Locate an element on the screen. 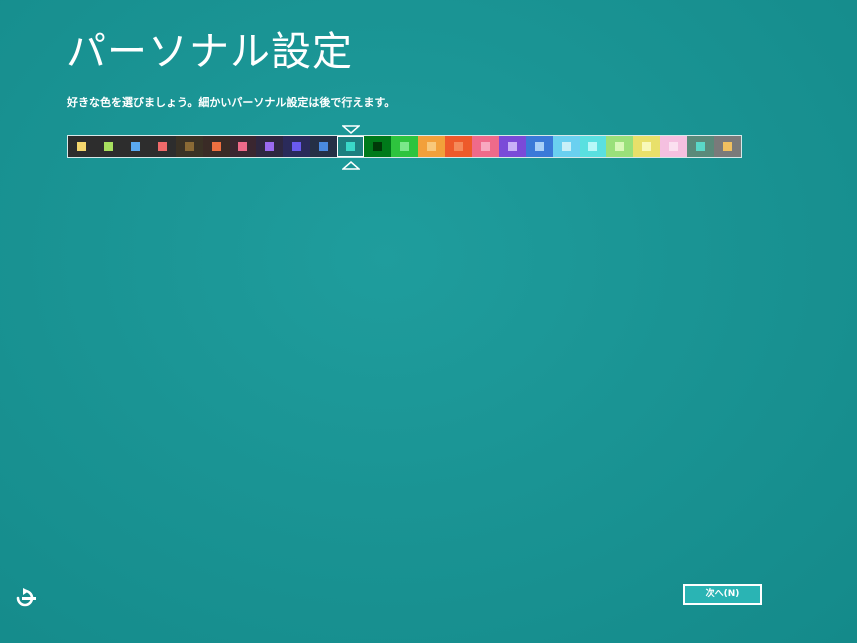  page-title: パーソナル設定 is located at coordinates (209, 52).